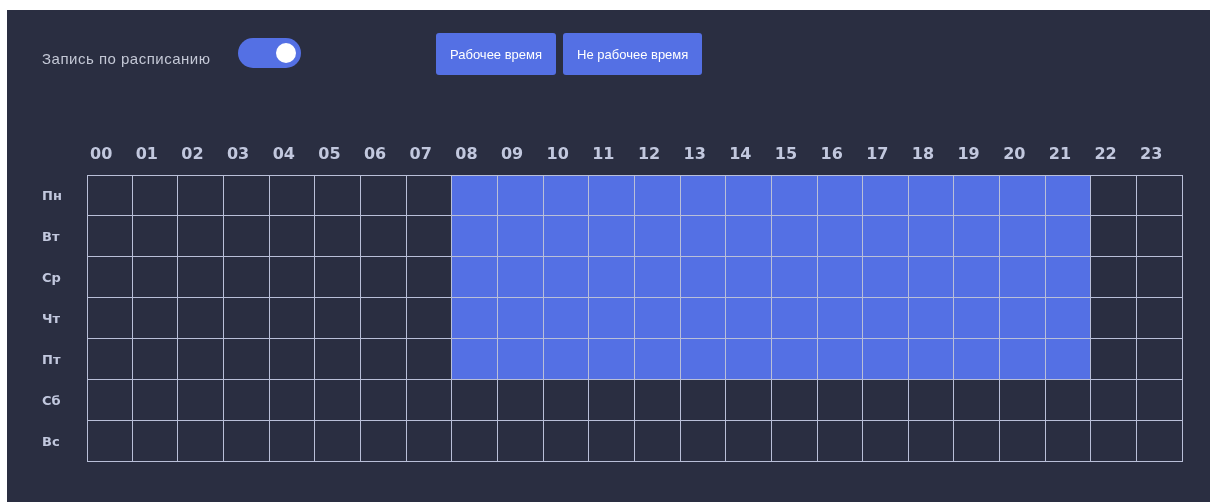 The image size is (1210, 502). I want to click on preset-button: Не рабочее время, so click(633, 54).